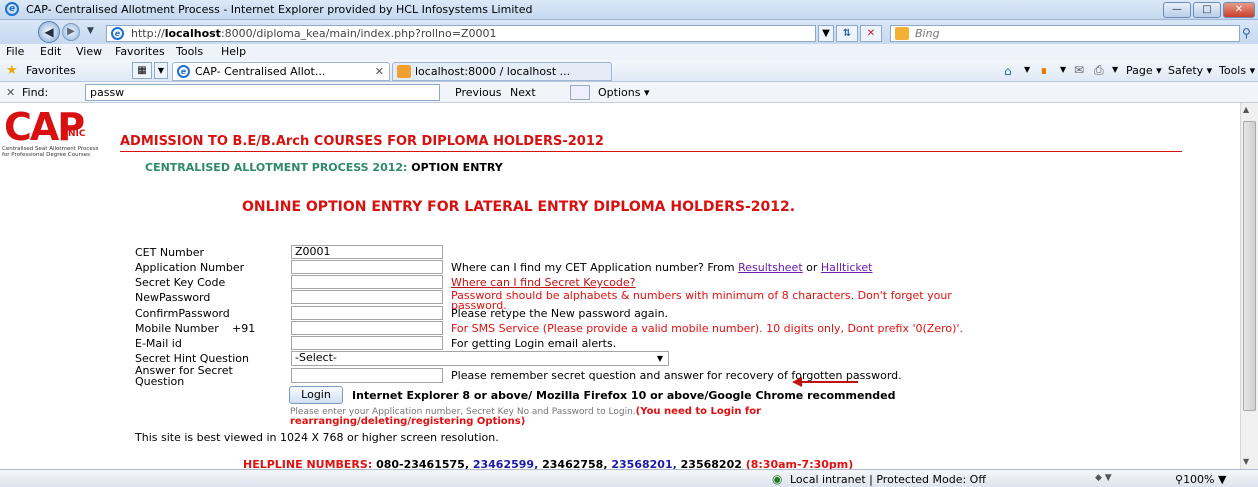 This screenshot has height=487, width=1258. Describe the element at coordinates (49, 32) in the screenshot. I see `back-button: ◀` at that location.